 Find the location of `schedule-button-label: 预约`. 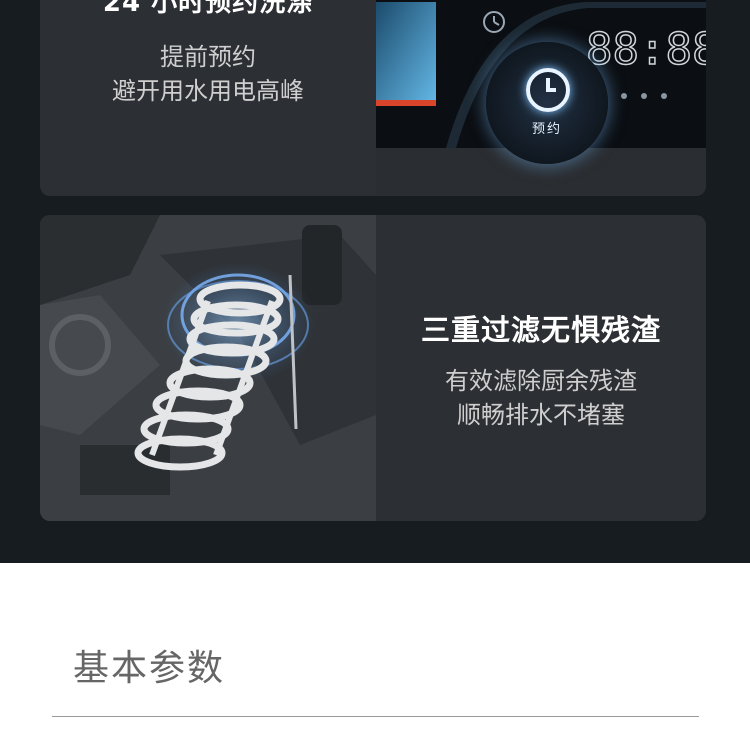

schedule-button-label: 预约 is located at coordinates (546, 129).